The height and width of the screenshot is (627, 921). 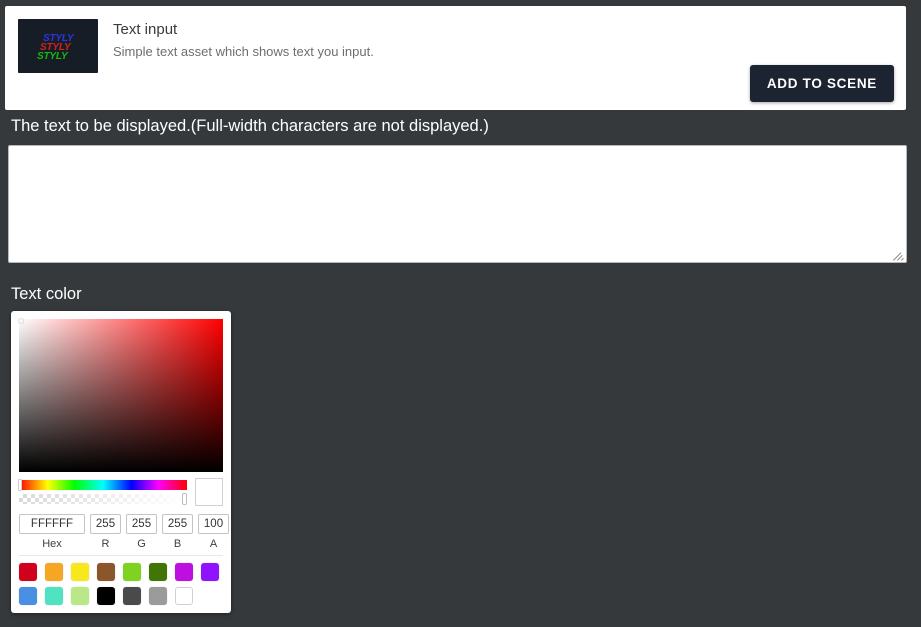 What do you see at coordinates (105, 524) in the screenshot?
I see `red-input` at bounding box center [105, 524].